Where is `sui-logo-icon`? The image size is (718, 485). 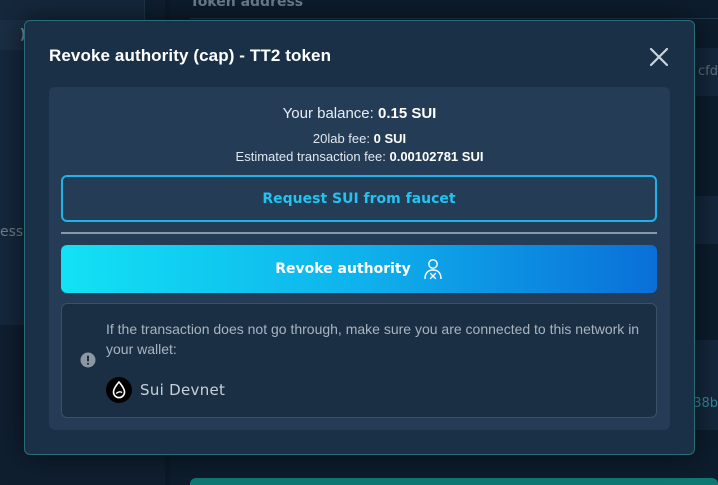
sui-logo-icon is located at coordinates (119, 390).